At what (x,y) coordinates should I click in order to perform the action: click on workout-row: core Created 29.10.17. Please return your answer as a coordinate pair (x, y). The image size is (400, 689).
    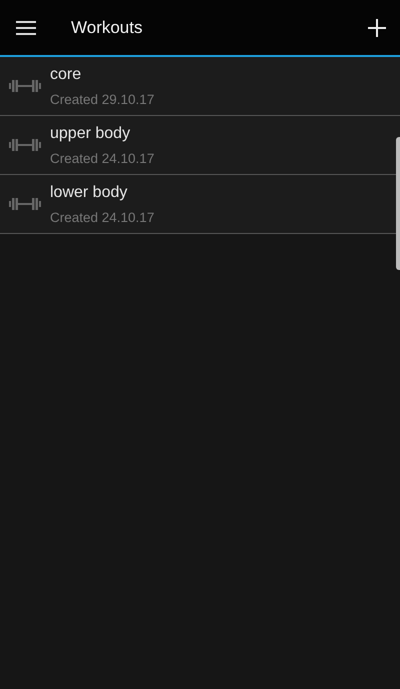
    Looking at the image, I should click on (200, 86).